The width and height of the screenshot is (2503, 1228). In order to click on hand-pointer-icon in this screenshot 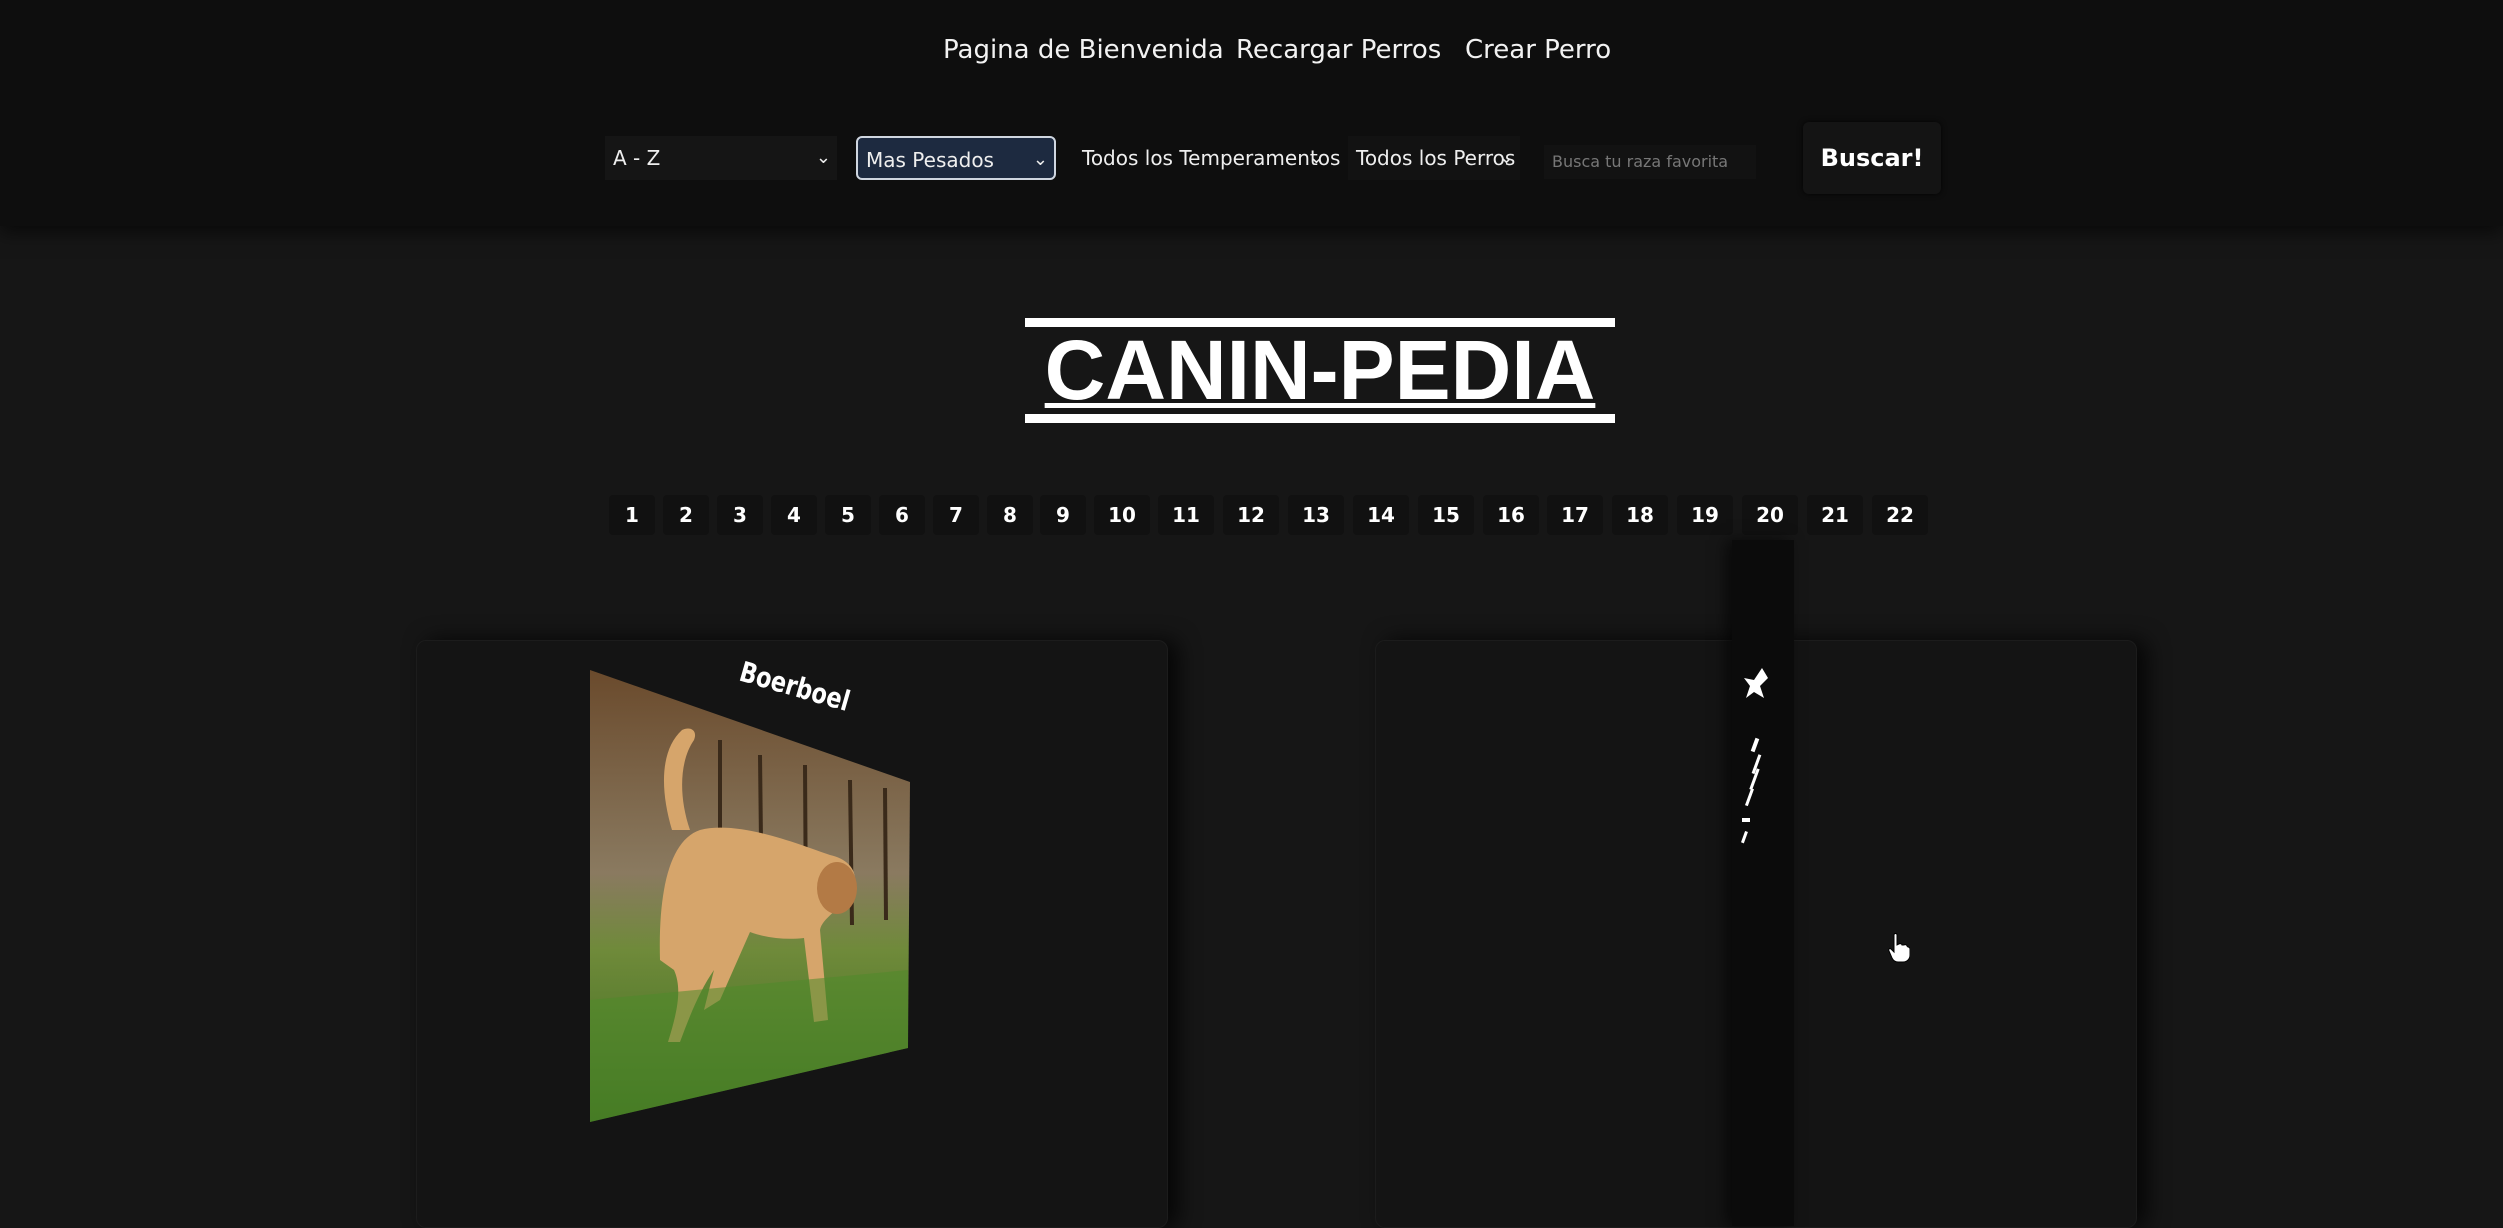, I will do `click(1899, 948)`.